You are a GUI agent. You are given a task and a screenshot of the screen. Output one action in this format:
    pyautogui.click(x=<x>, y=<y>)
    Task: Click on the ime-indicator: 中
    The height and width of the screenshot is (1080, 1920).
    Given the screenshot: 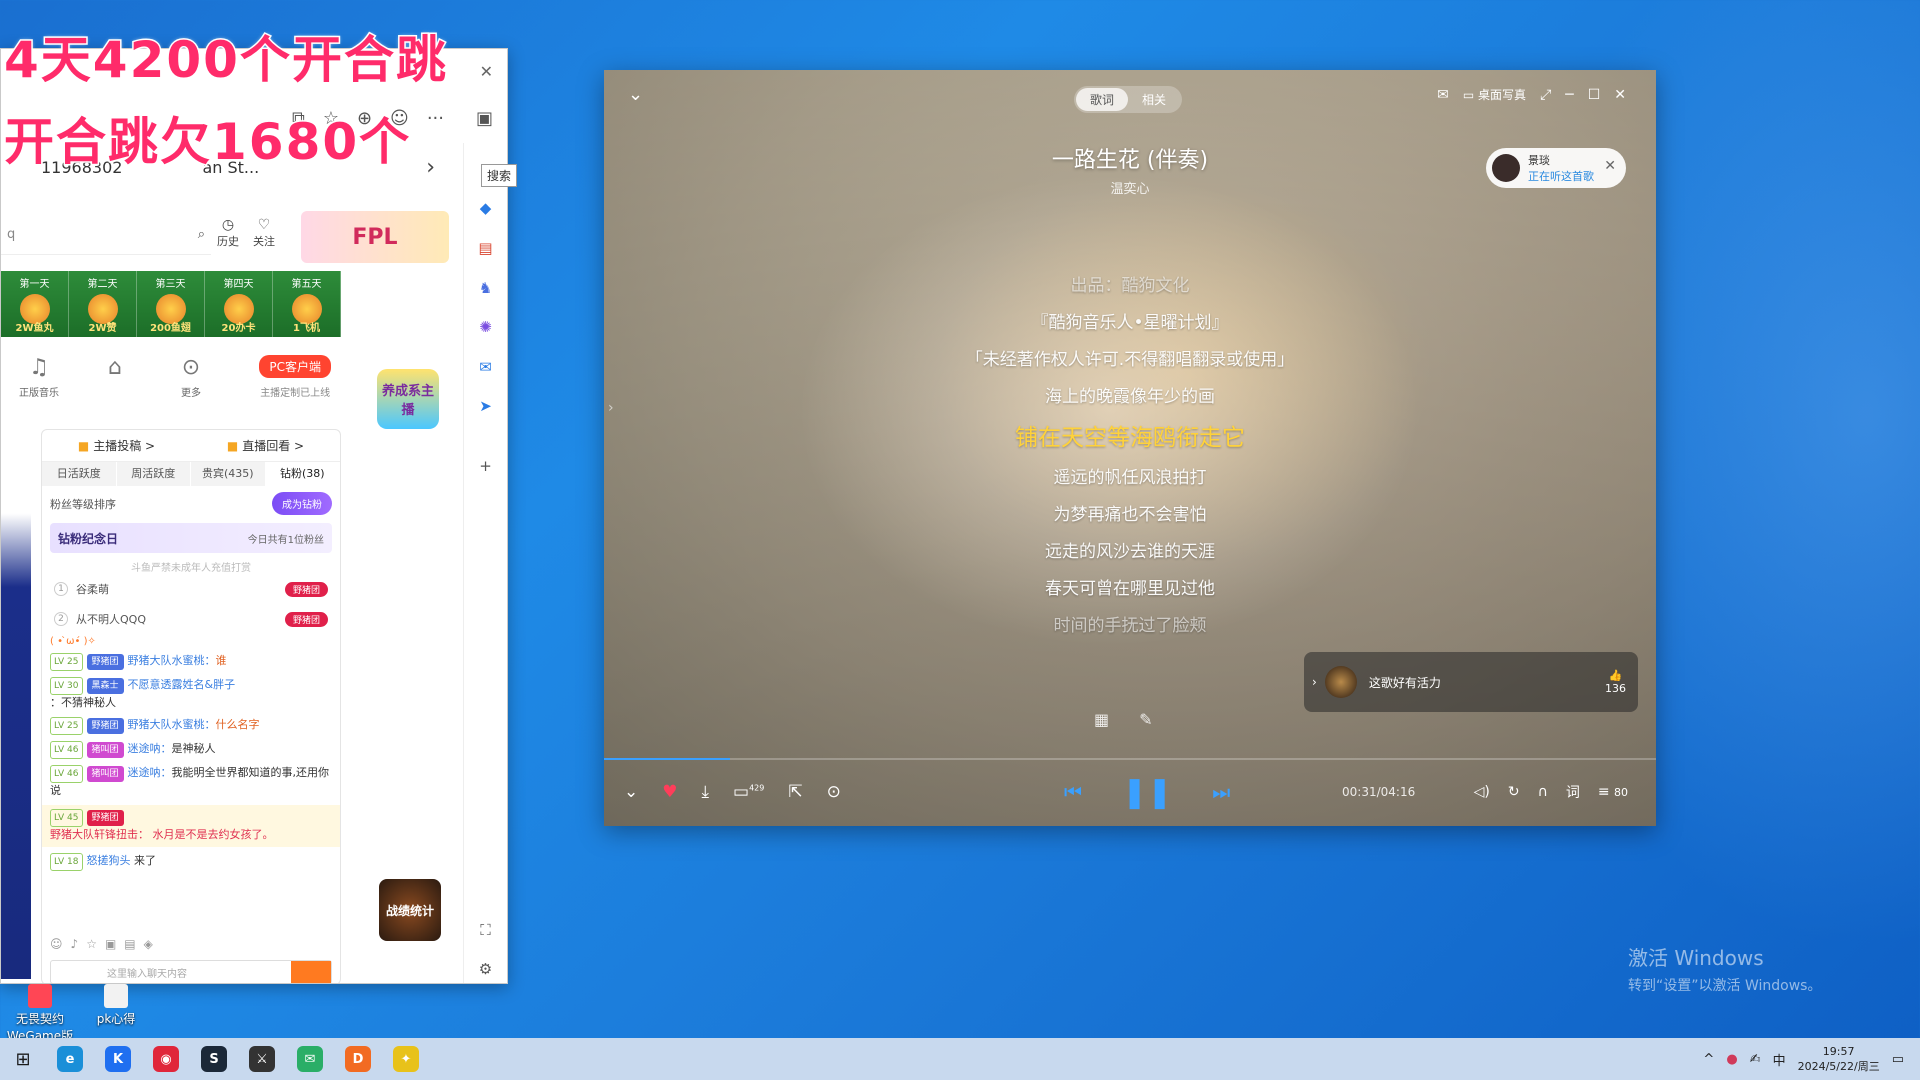 What is the action you would take?
    pyautogui.click(x=1779, y=1059)
    